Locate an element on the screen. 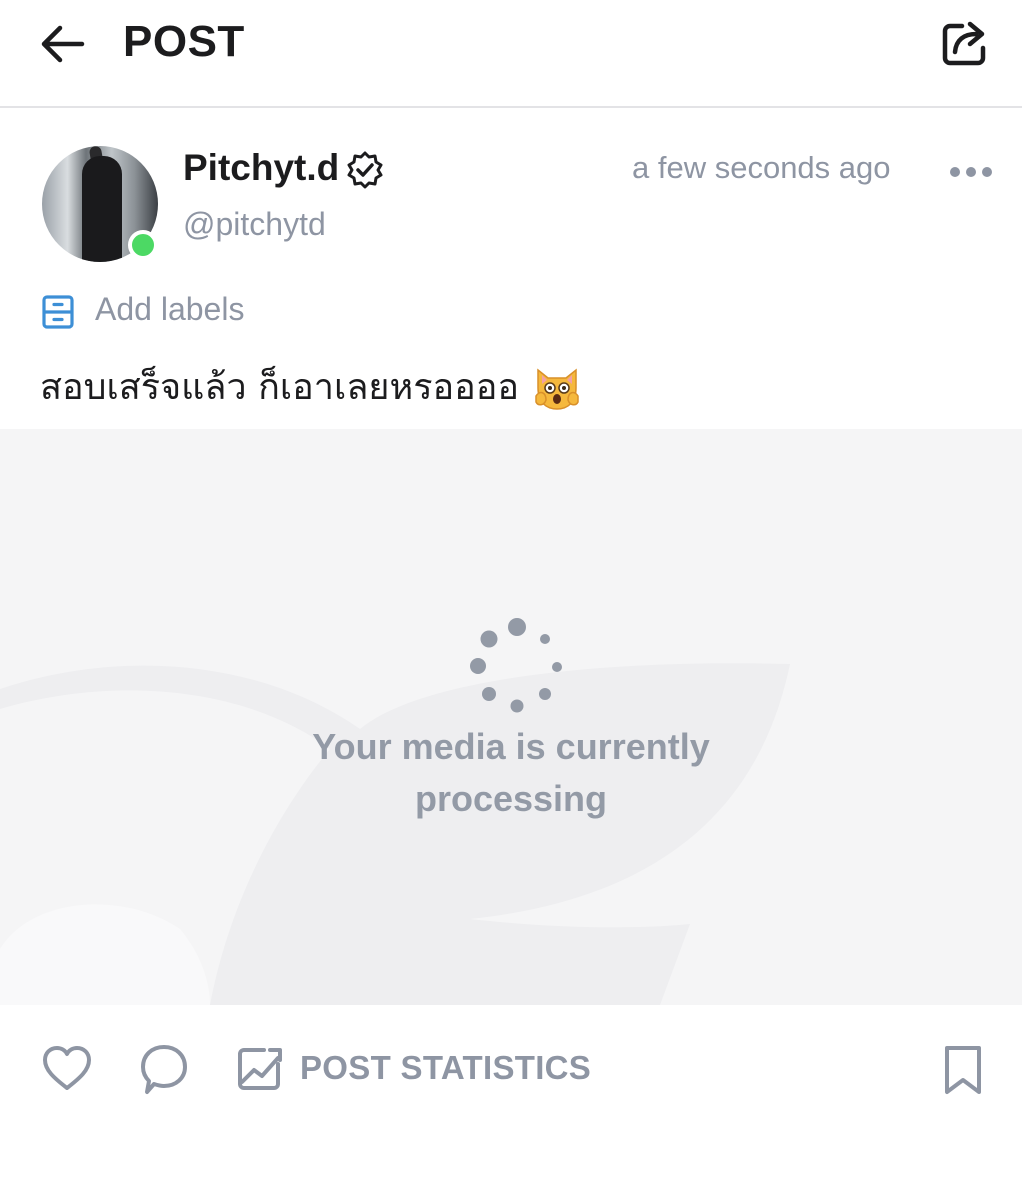  media-processing-text: Your media is currently processing is located at coordinates (511, 772).